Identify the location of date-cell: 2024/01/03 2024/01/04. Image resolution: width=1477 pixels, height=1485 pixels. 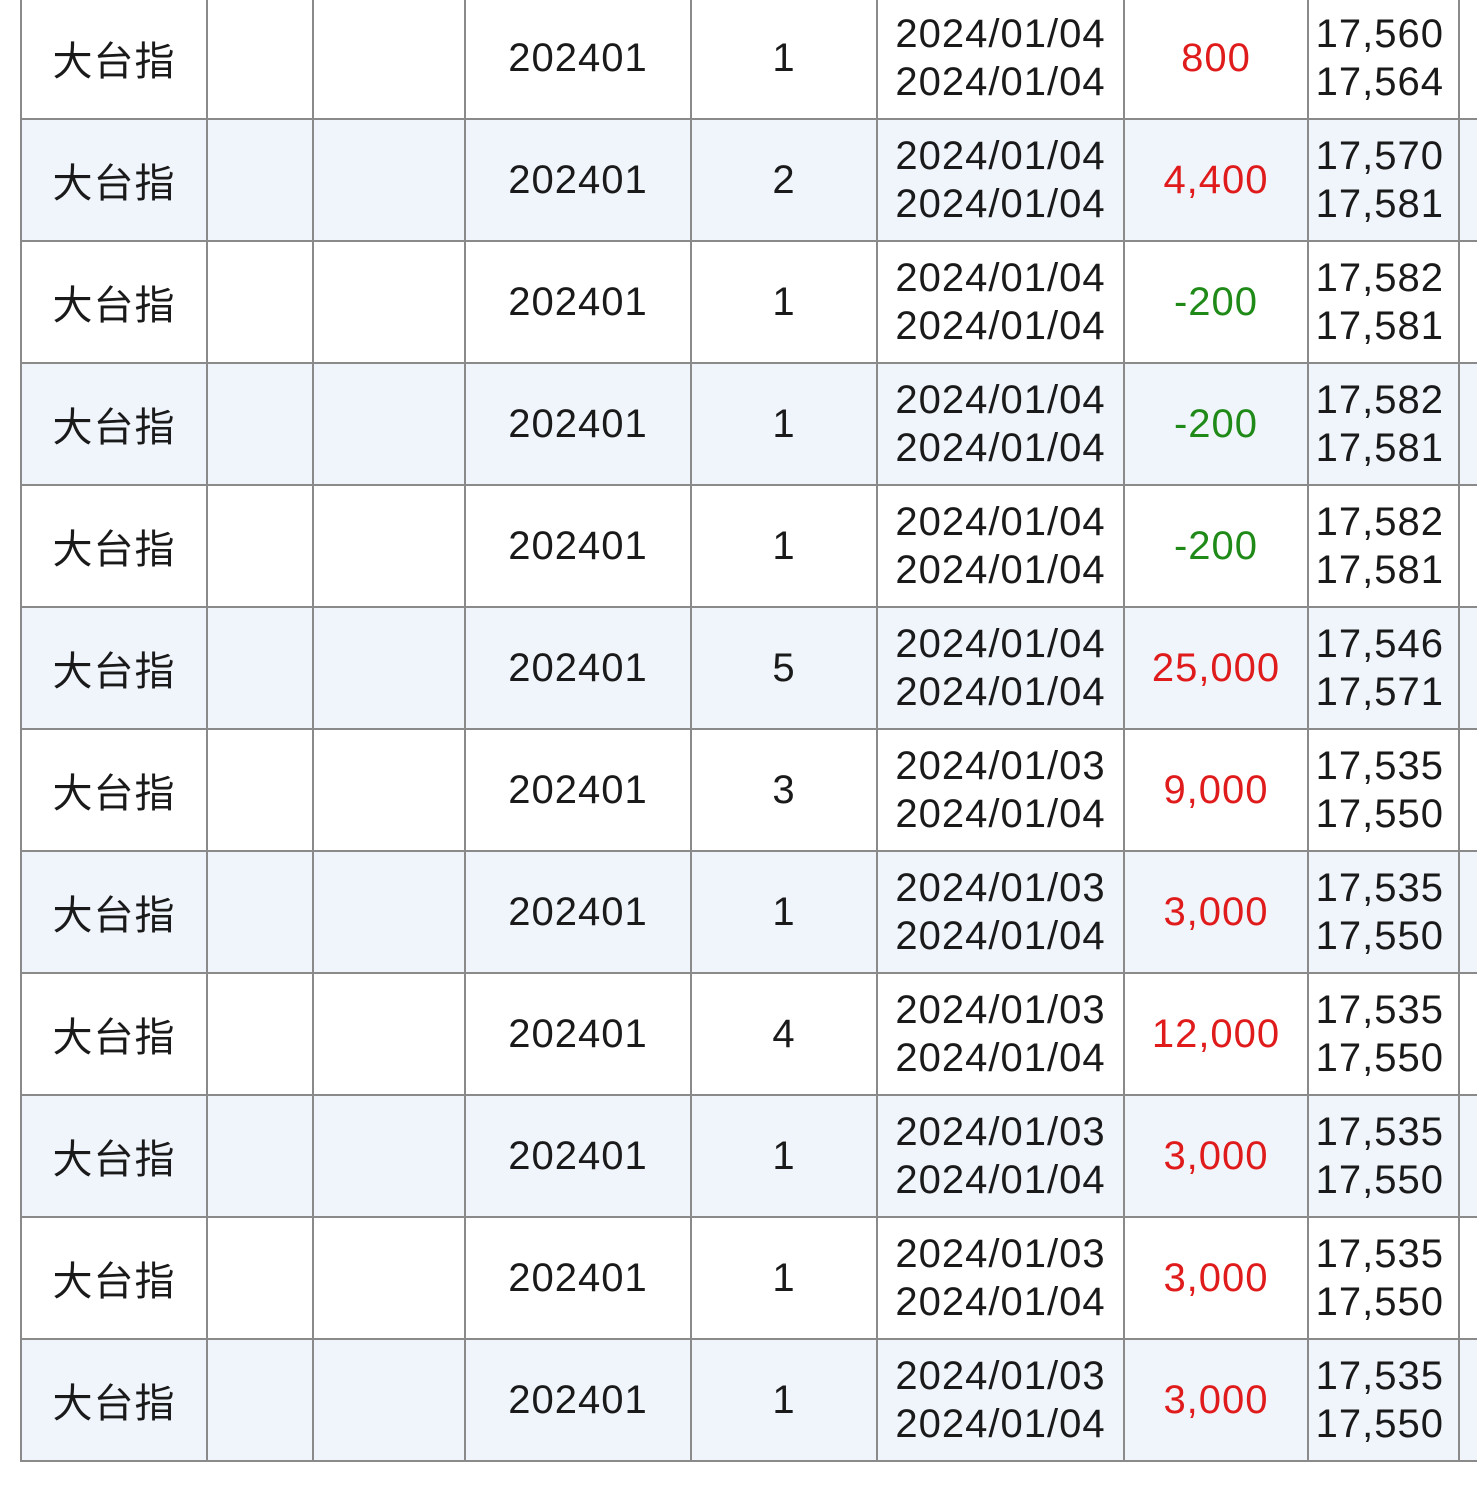
(1000, 1400).